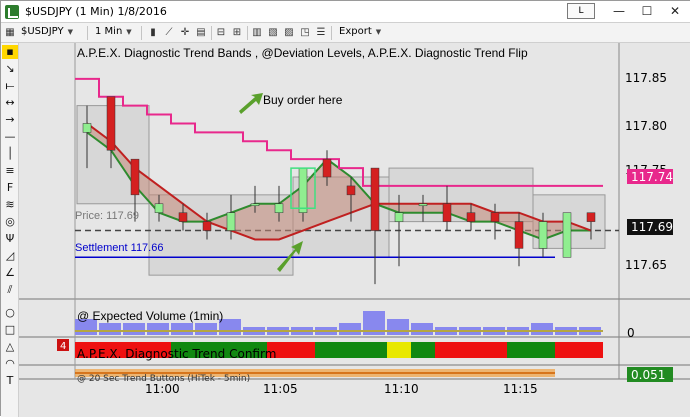 The height and width of the screenshot is (417, 690). What do you see at coordinates (10, 230) in the screenshot?
I see `drawing-tools-sidebar: ▪ ↘ ⟝ ↔ → — │ ≡ F ≋ ◎ Ψ ◿ ∠ ⫽ ○ □ △ ◠ T` at bounding box center [10, 230].